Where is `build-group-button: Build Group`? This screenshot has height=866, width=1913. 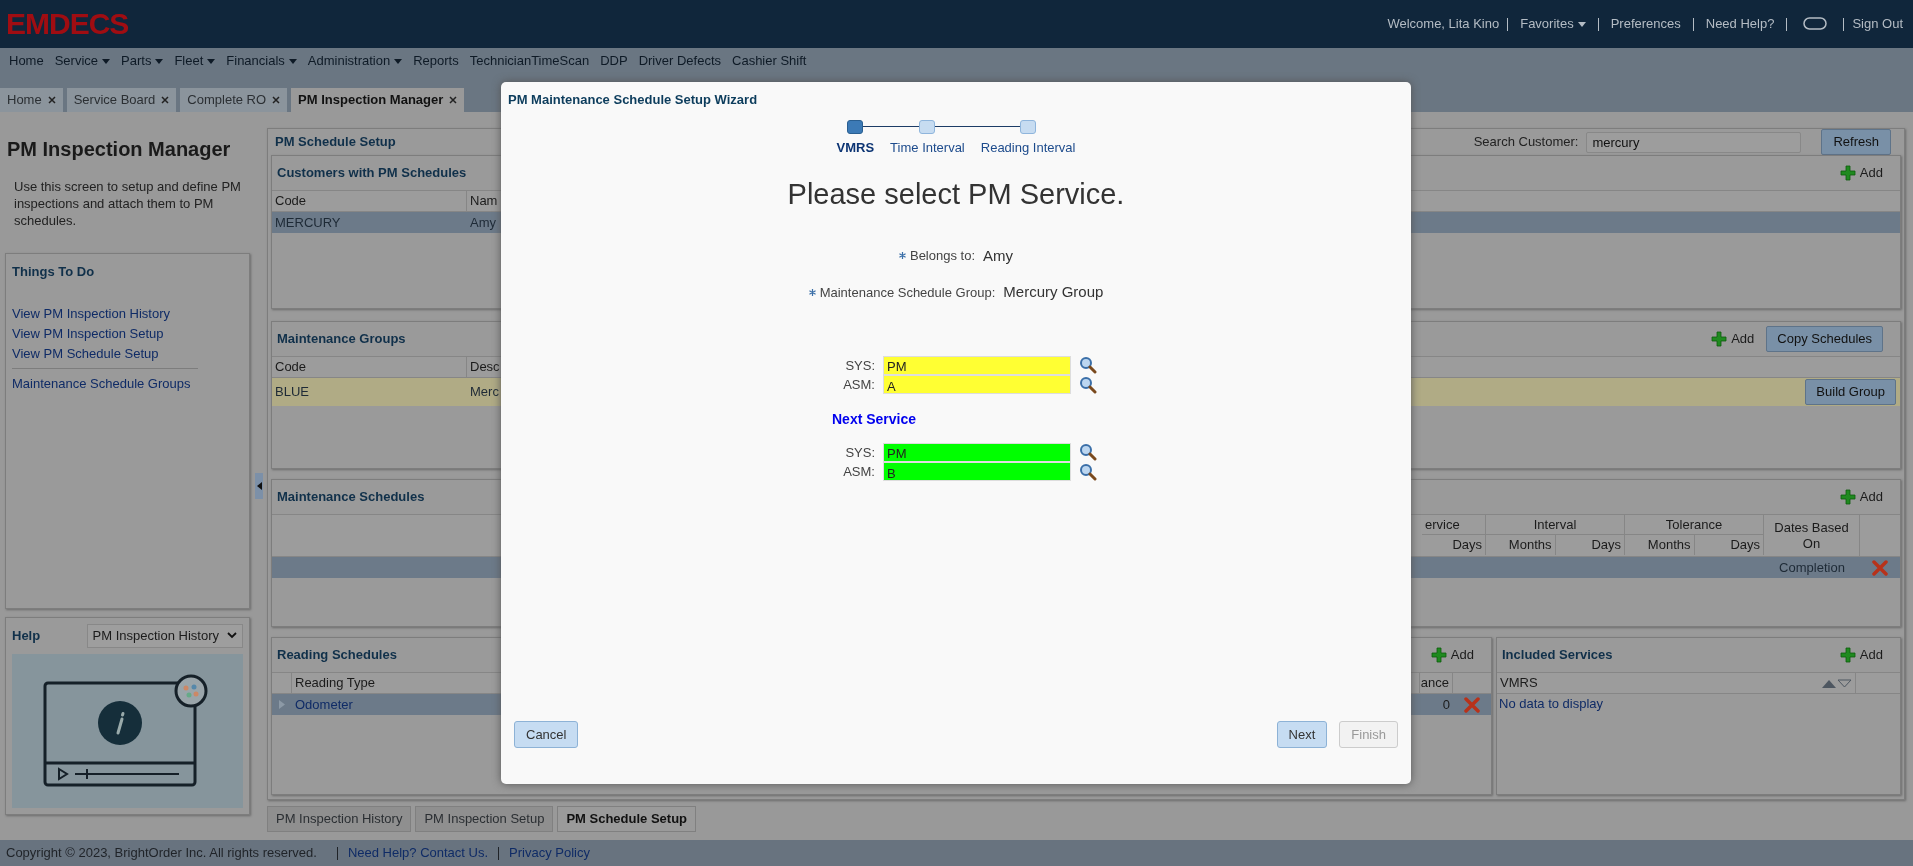
build-group-button: Build Group is located at coordinates (1850, 392).